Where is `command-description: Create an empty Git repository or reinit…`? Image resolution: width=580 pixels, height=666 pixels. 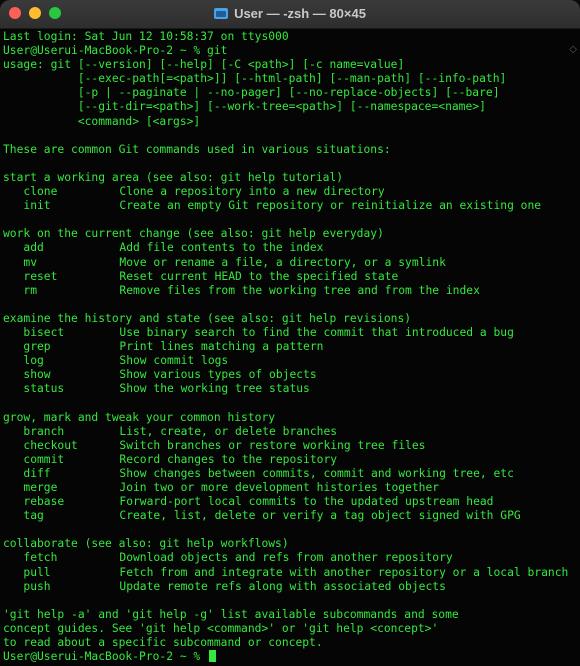 command-description: Create an empty Git repository or reinit… is located at coordinates (330, 206).